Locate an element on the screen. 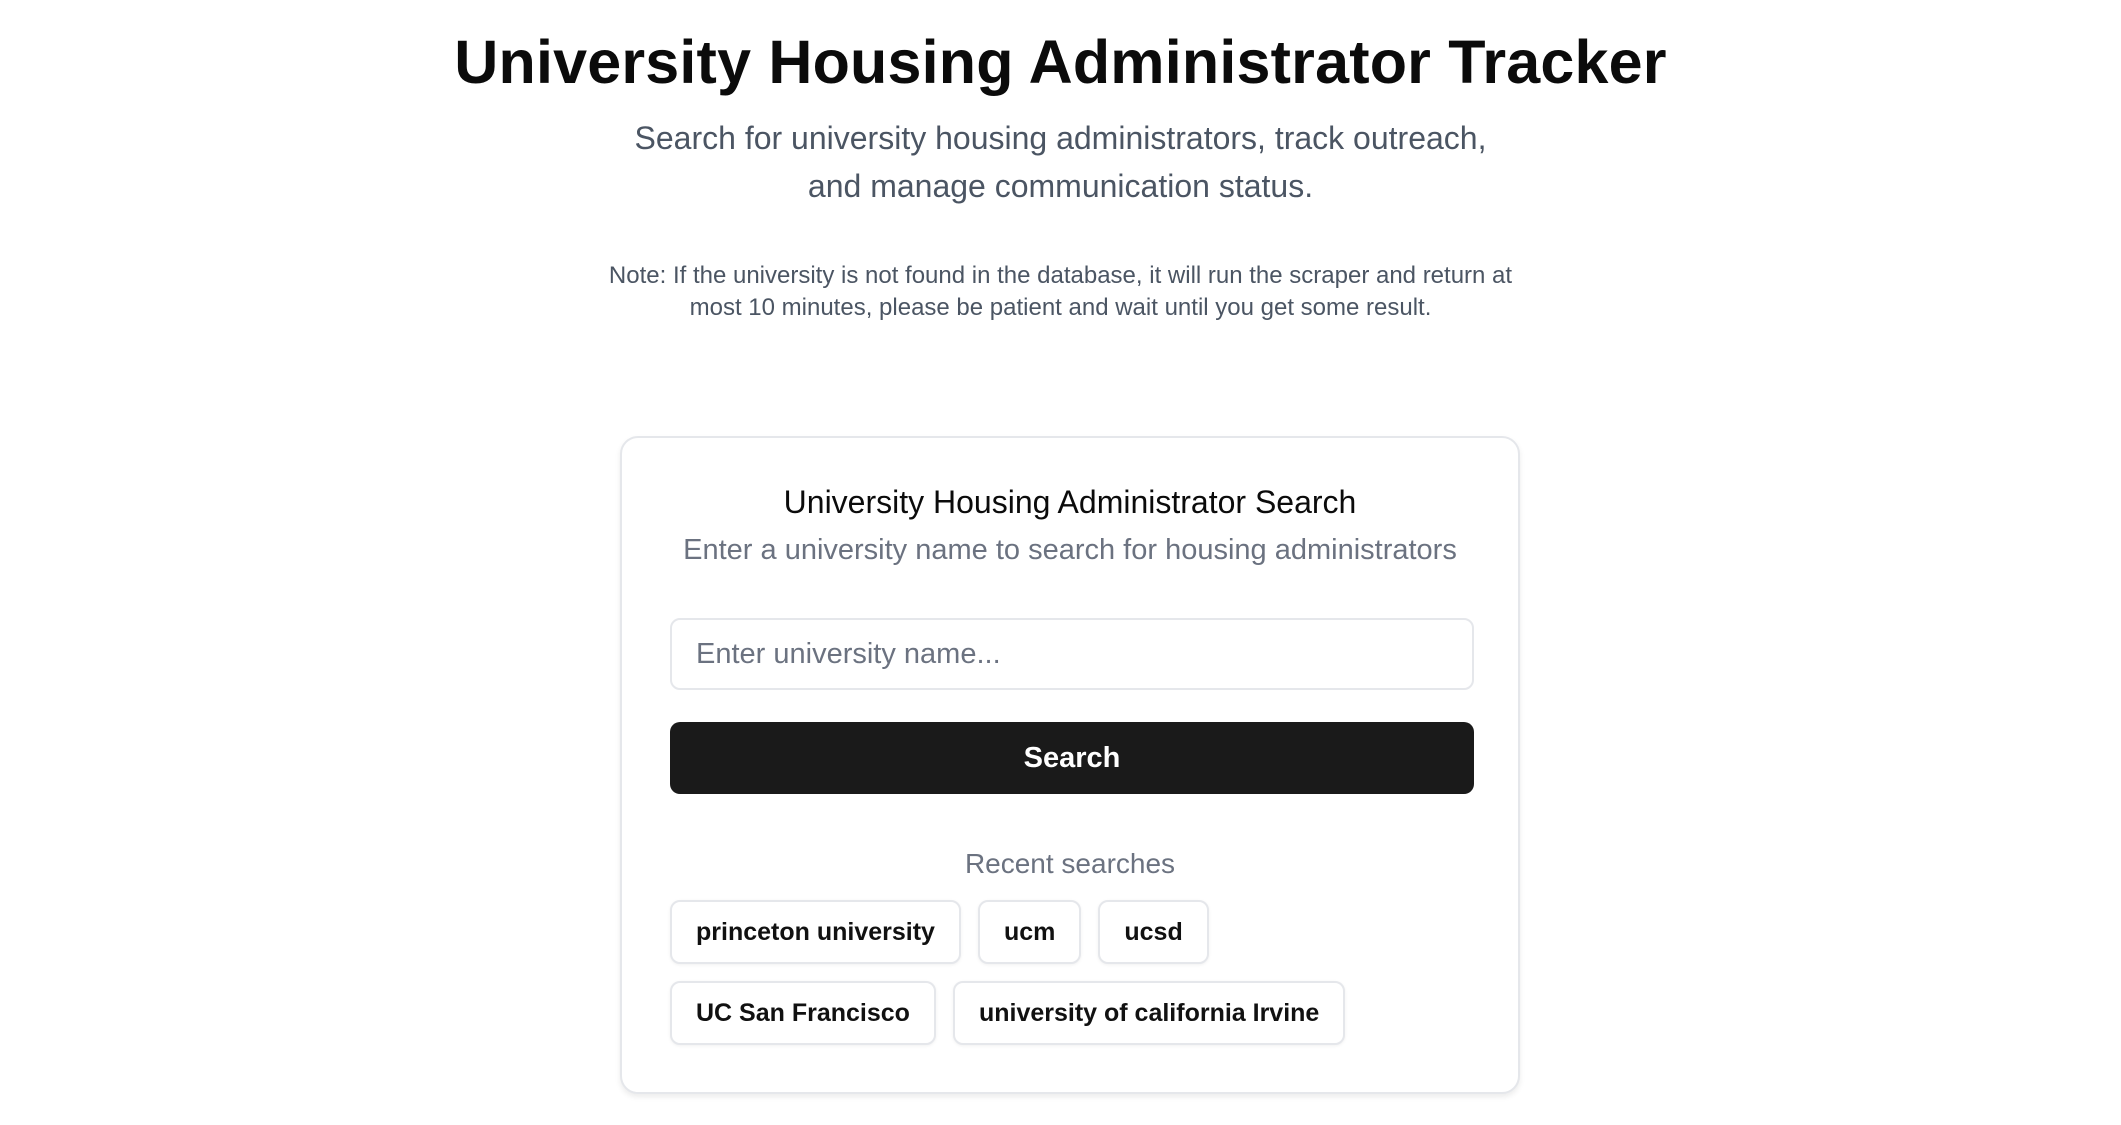  page-title: University Housing Administrator Tracker is located at coordinates (1060, 62).